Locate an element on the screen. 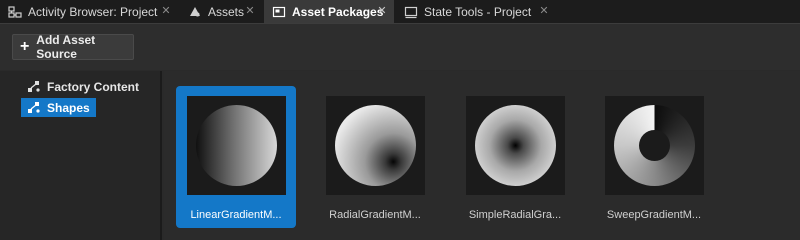  tree-item-label: Shapes is located at coordinates (68, 107).